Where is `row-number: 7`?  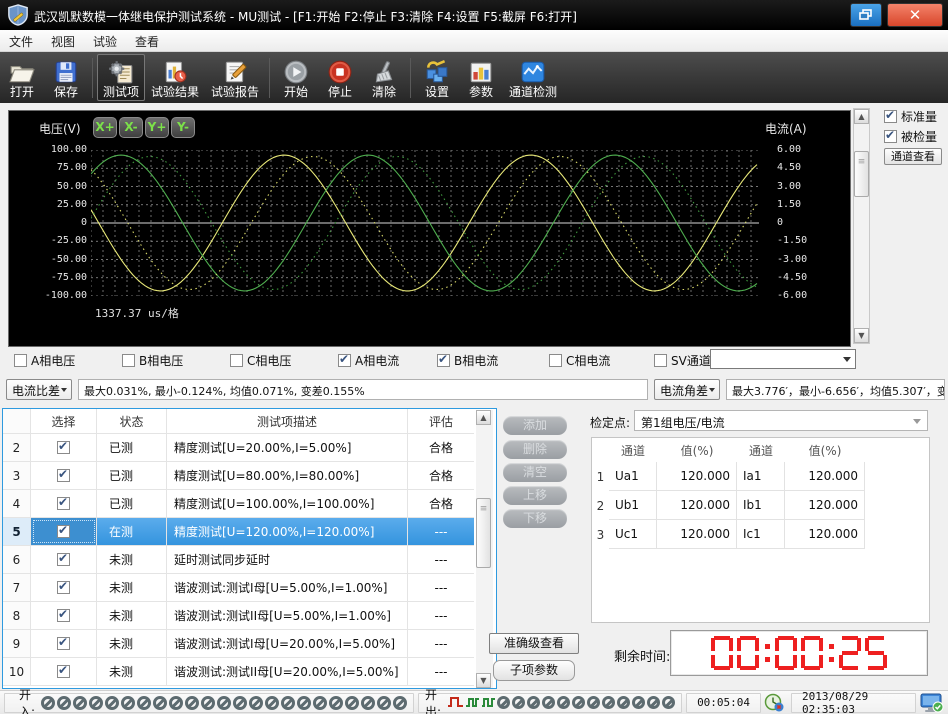 row-number: 7 is located at coordinates (17, 587).